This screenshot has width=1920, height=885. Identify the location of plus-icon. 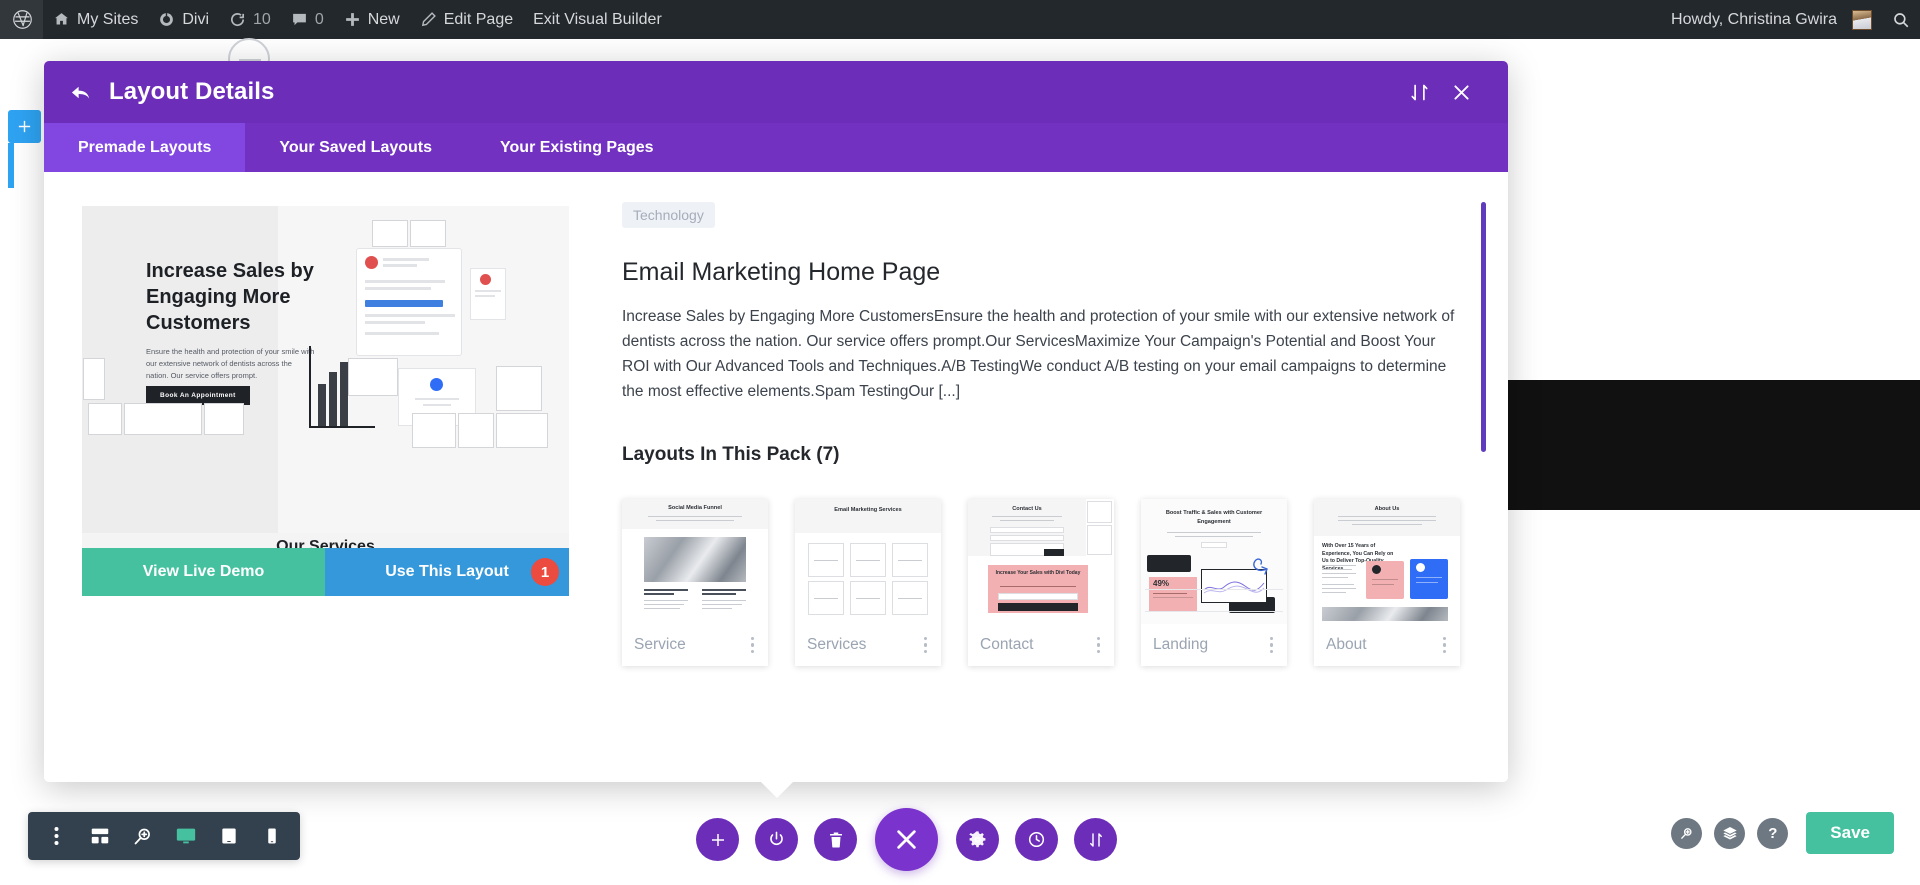
(717, 839).